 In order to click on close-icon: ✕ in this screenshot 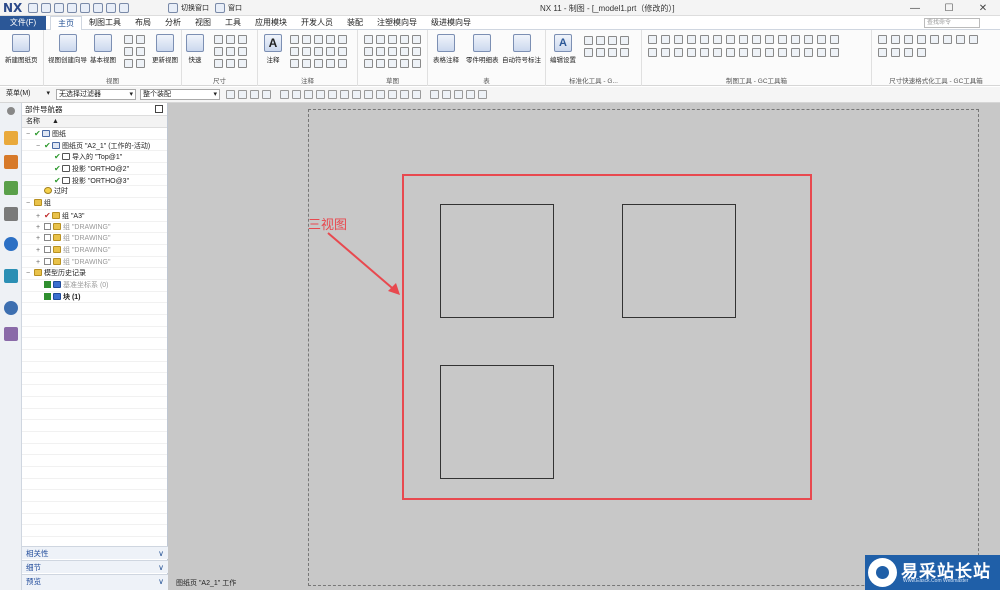, I will do `click(983, 8)`.